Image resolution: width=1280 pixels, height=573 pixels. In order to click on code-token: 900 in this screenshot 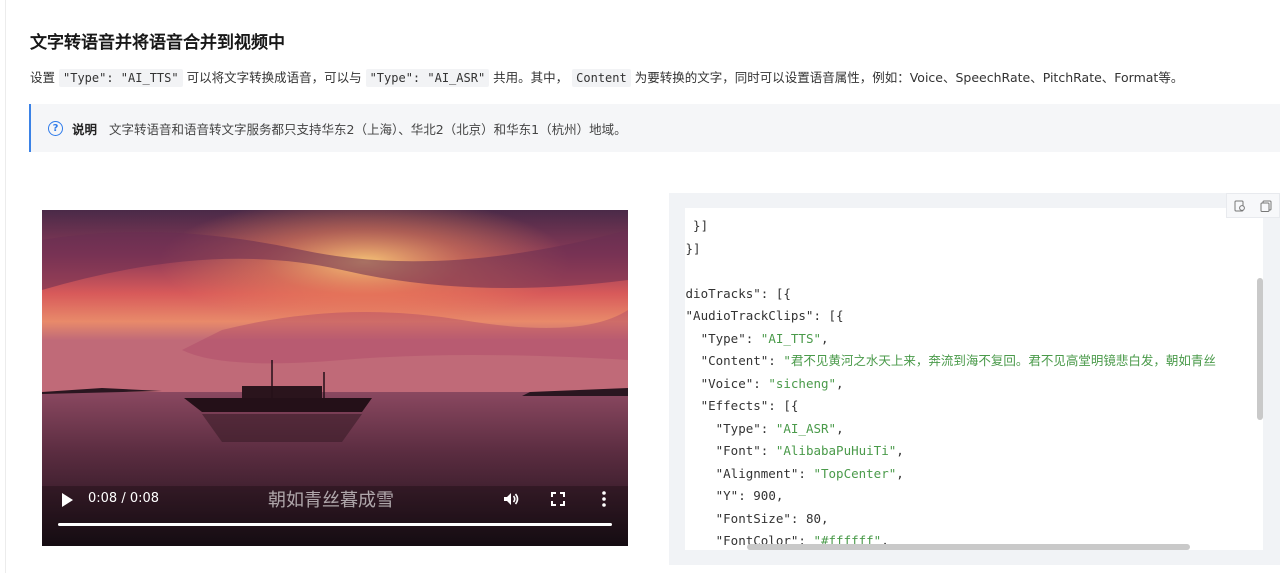, I will do `click(764, 495)`.